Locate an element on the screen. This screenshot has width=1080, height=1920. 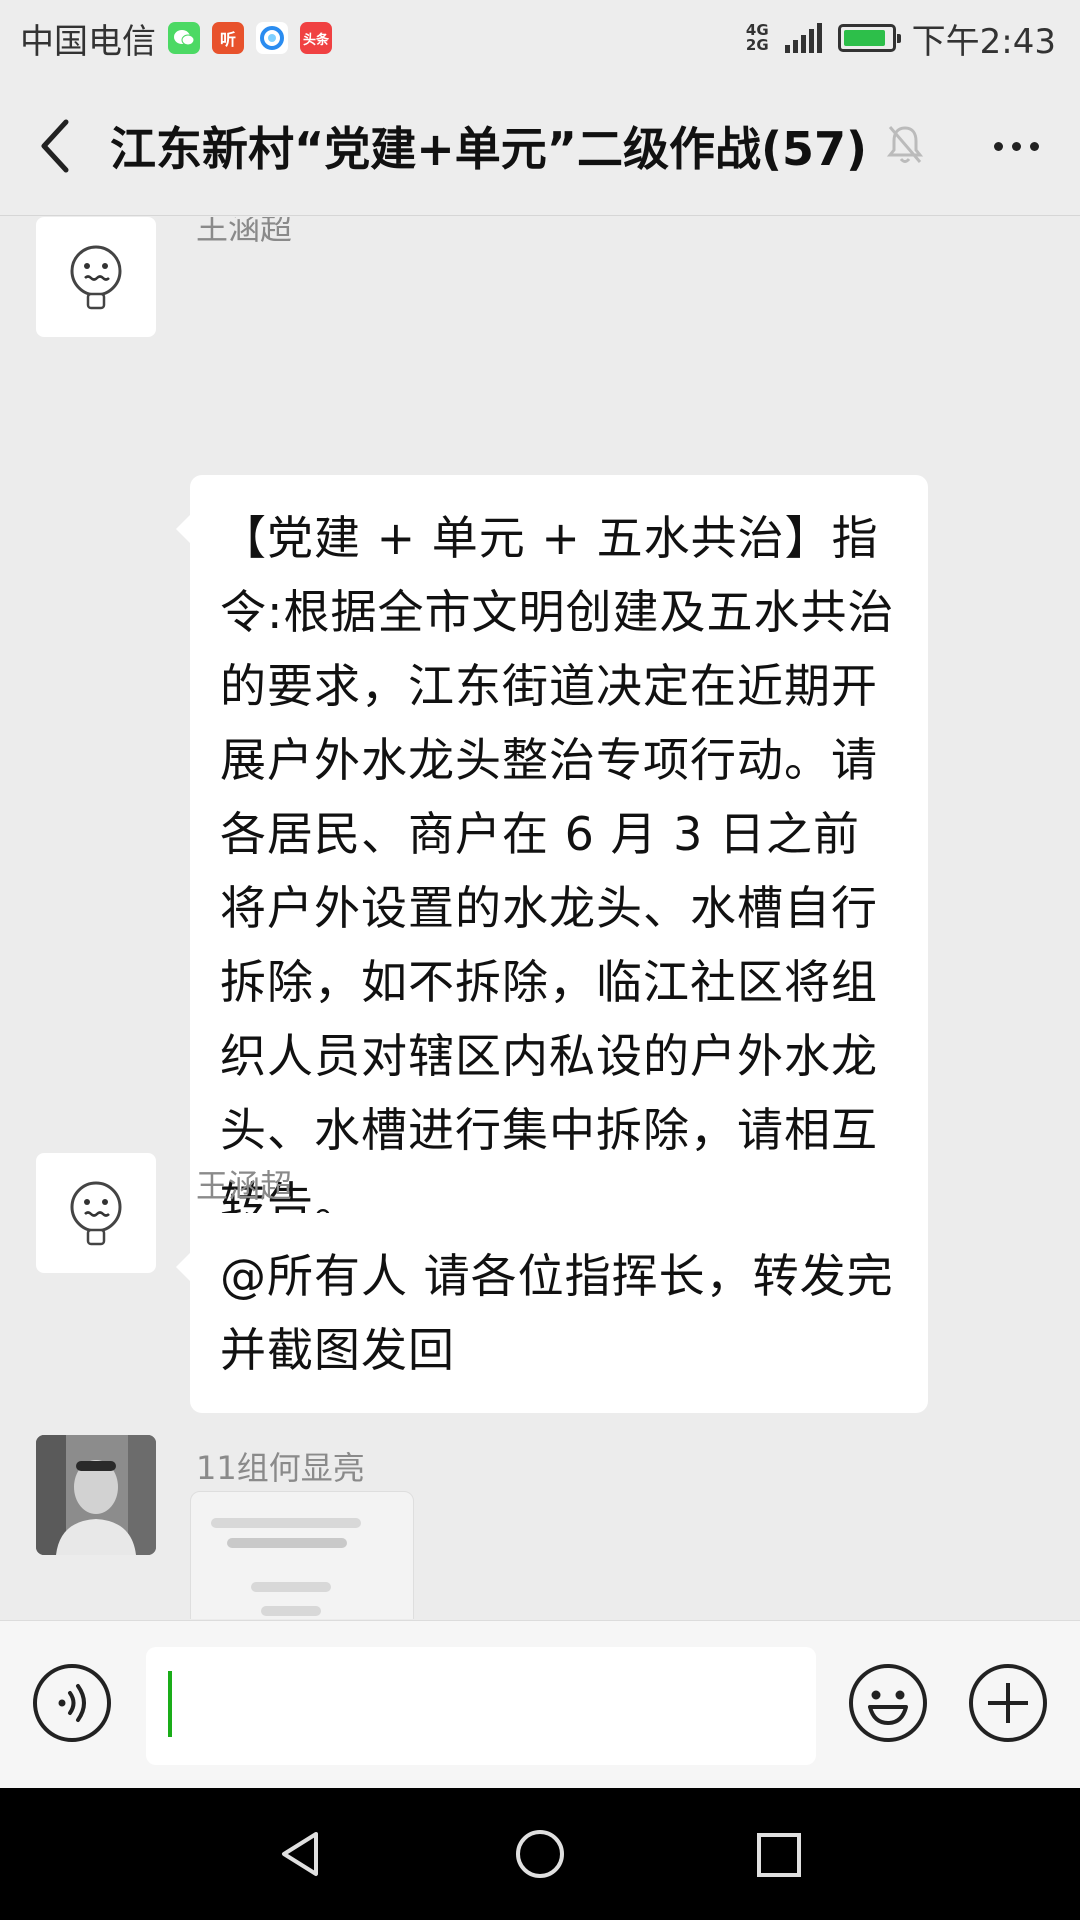
clock: 下午2:43 is located at coordinates (983, 41).